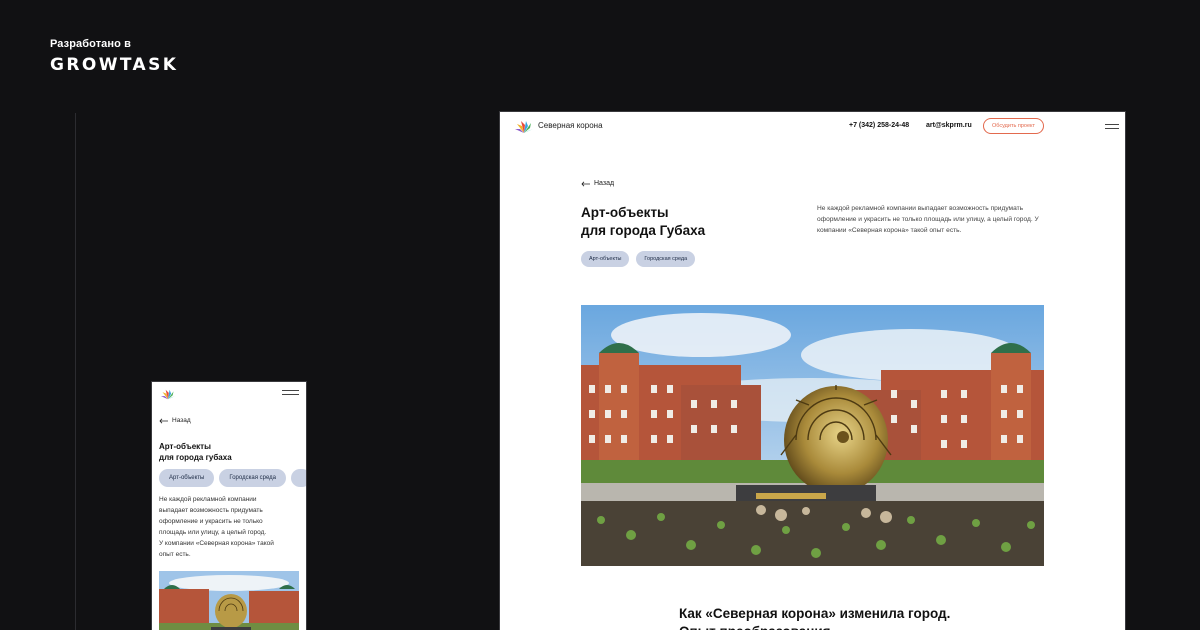 The image size is (1200, 630). I want to click on brand-caption: Разработано в, so click(90, 44).